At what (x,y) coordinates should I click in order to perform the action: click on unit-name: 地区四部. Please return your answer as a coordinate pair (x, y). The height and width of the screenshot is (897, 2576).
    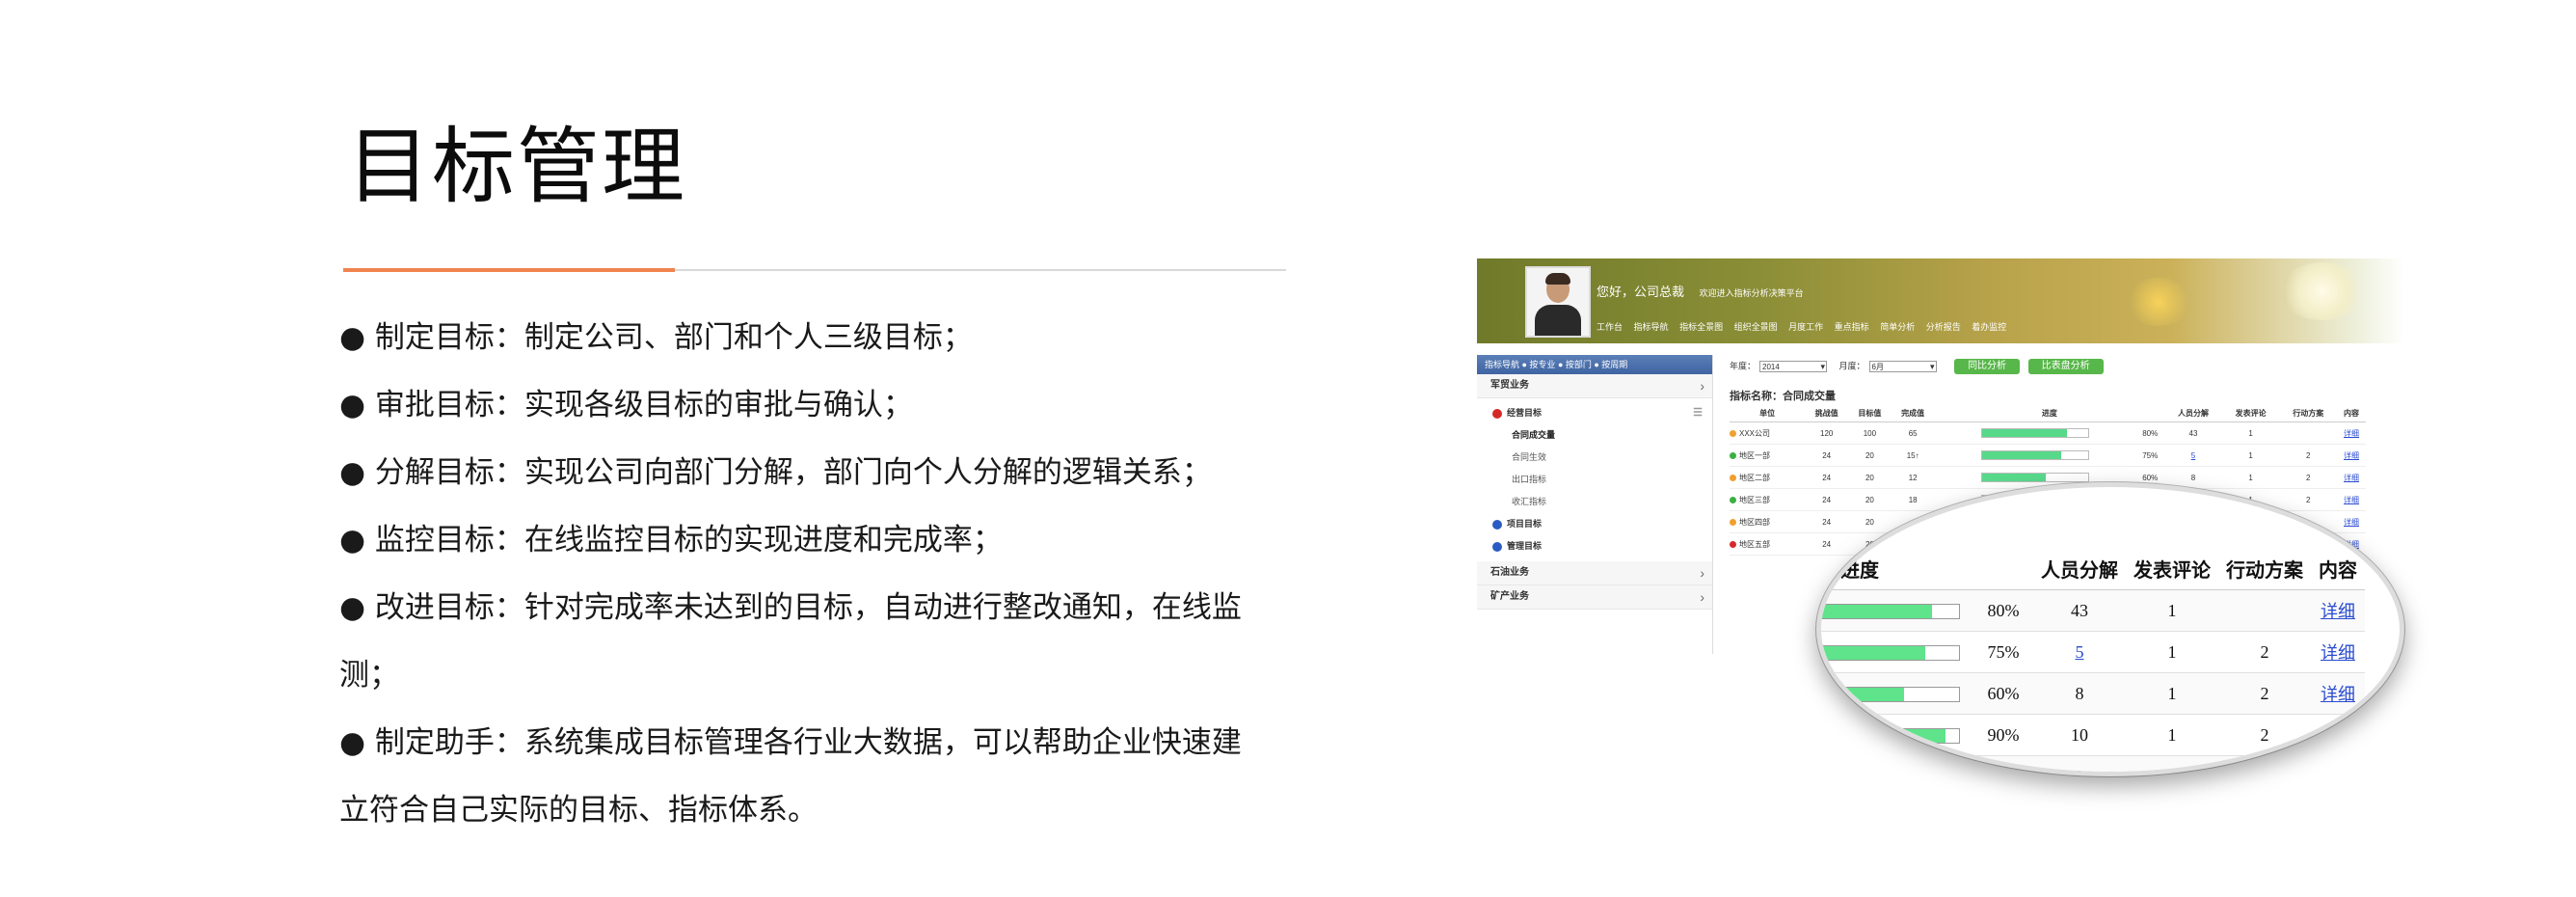
    Looking at the image, I should click on (1755, 522).